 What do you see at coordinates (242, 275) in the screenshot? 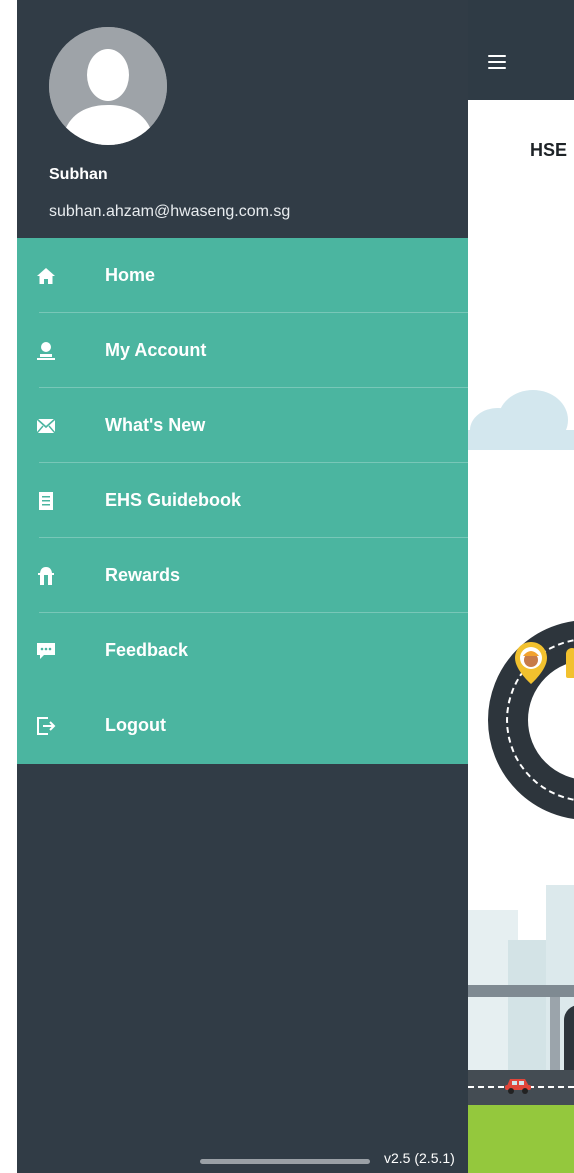
I see `menu-item-home: Home` at bounding box center [242, 275].